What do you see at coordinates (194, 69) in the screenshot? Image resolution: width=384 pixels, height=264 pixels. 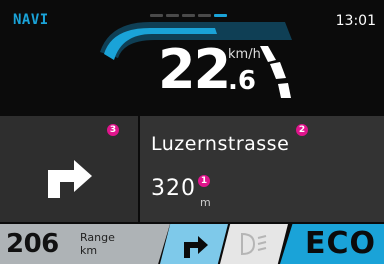 I see `speed-integer: 22` at bounding box center [194, 69].